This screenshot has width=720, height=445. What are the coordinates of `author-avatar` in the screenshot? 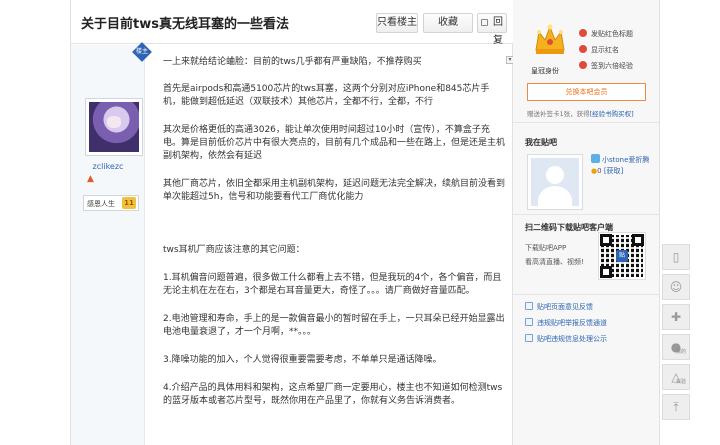 It's located at (114, 127).